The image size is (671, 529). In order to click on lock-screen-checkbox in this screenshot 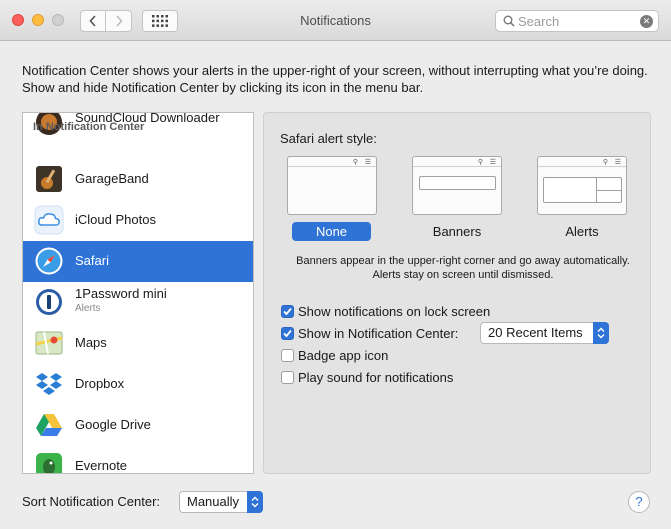, I will do `click(287, 311)`.